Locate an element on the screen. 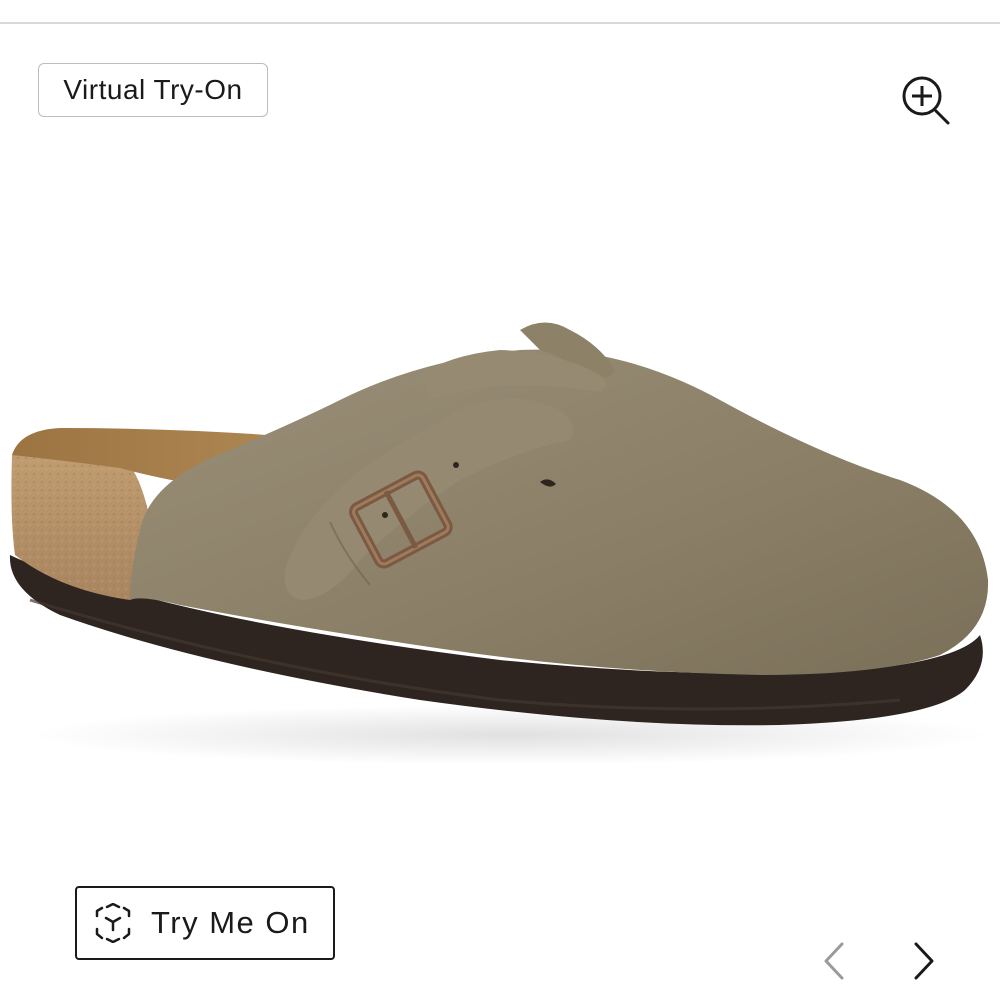  chevron-left-icon is located at coordinates (834, 961).